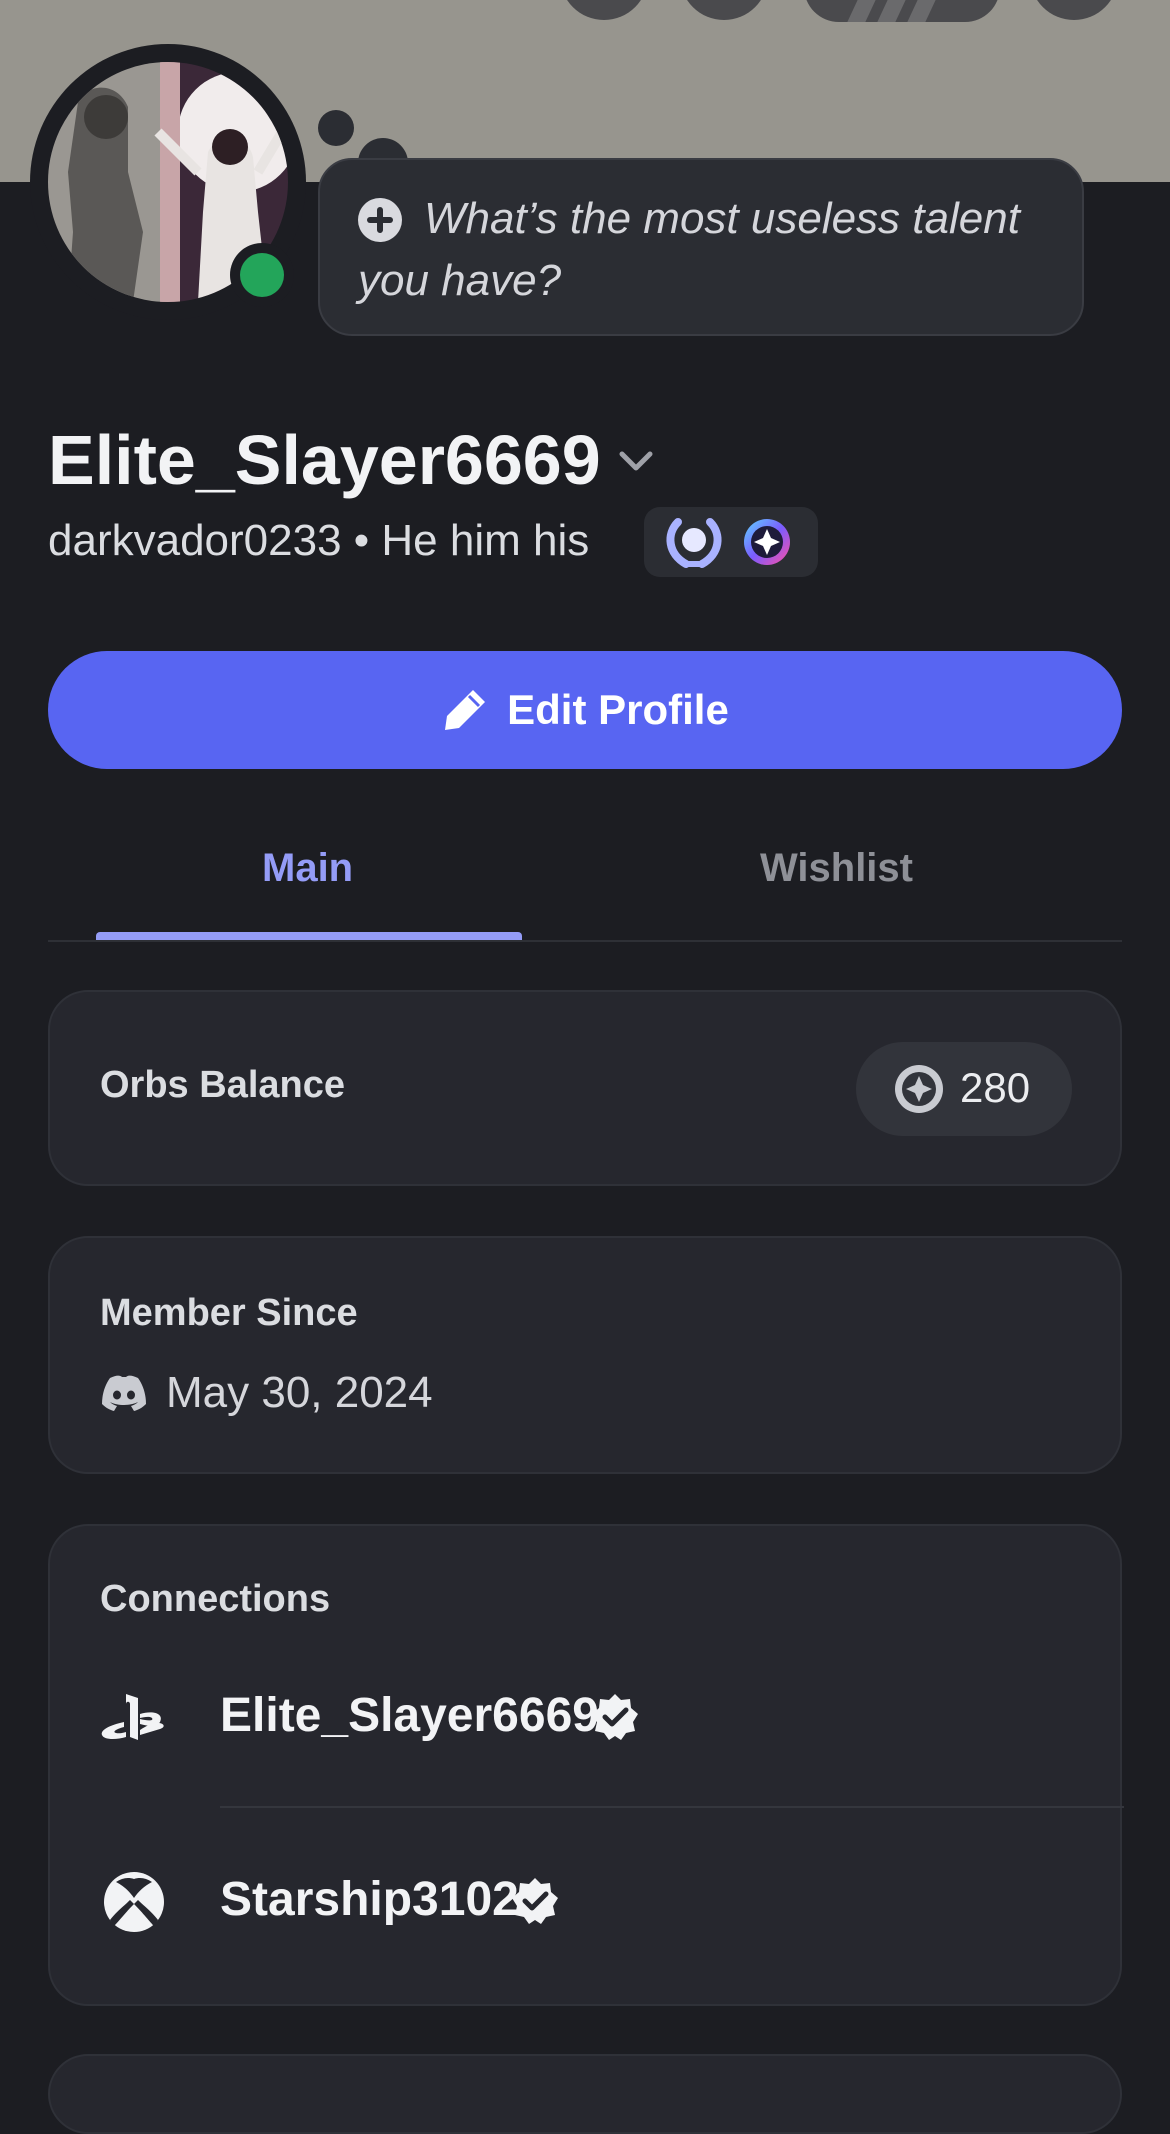 The width and height of the screenshot is (1170, 2134). What do you see at coordinates (309, 936) in the screenshot?
I see `tab-active-indicator` at bounding box center [309, 936].